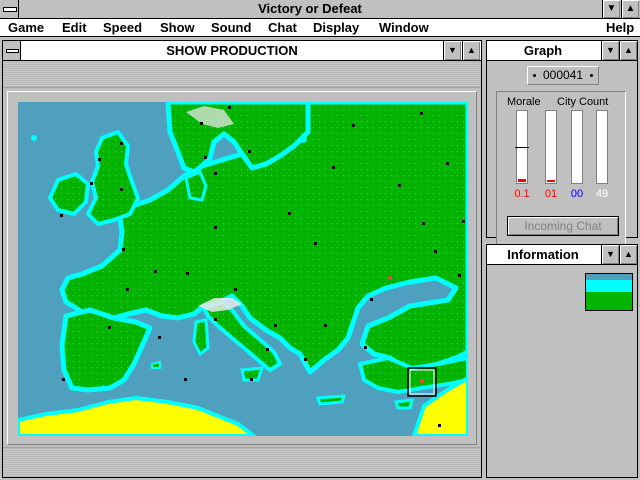  Describe the element at coordinates (156, 364) in the screenshot. I see `balearic-islands` at that location.